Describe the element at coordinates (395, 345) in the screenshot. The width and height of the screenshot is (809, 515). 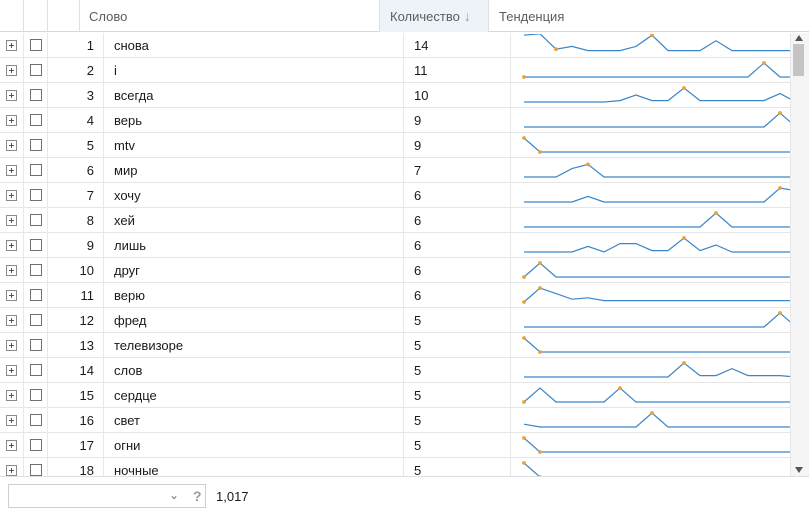
I see `table-row: 13 телевизоре 5` at that location.